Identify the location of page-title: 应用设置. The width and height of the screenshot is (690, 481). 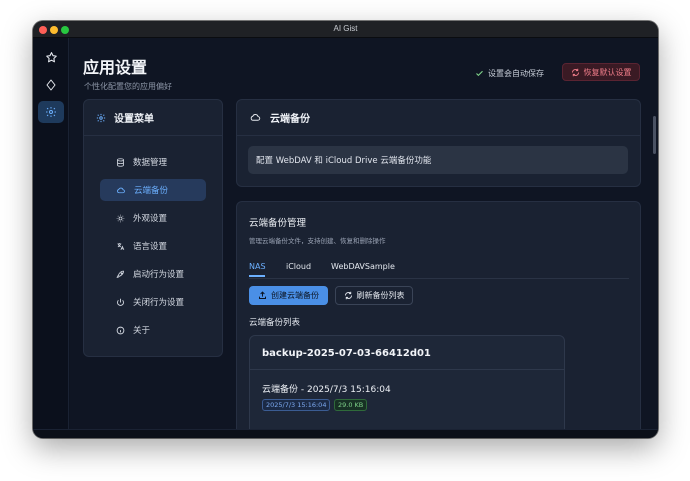
(115, 67).